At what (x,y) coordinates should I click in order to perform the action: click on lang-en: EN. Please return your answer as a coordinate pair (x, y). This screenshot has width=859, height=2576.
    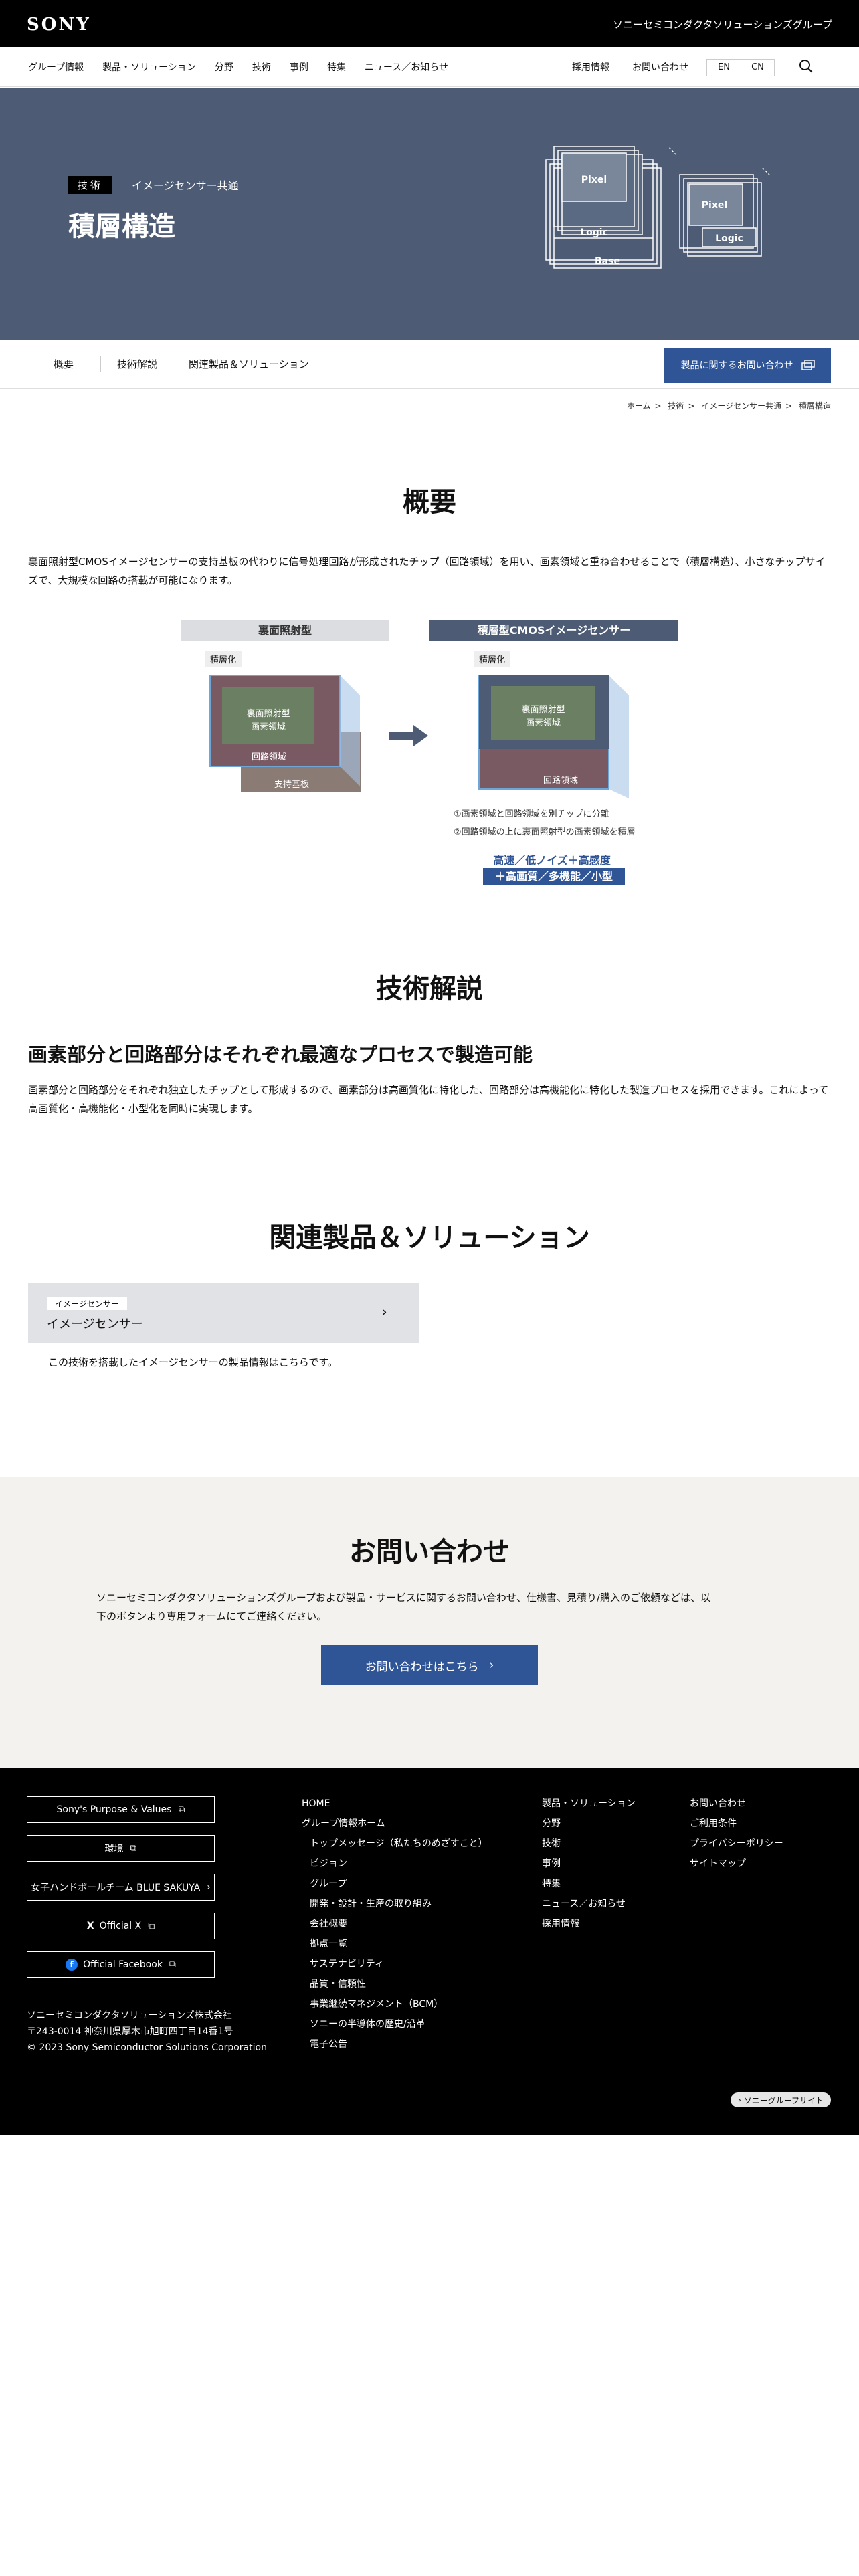
    Looking at the image, I should click on (724, 68).